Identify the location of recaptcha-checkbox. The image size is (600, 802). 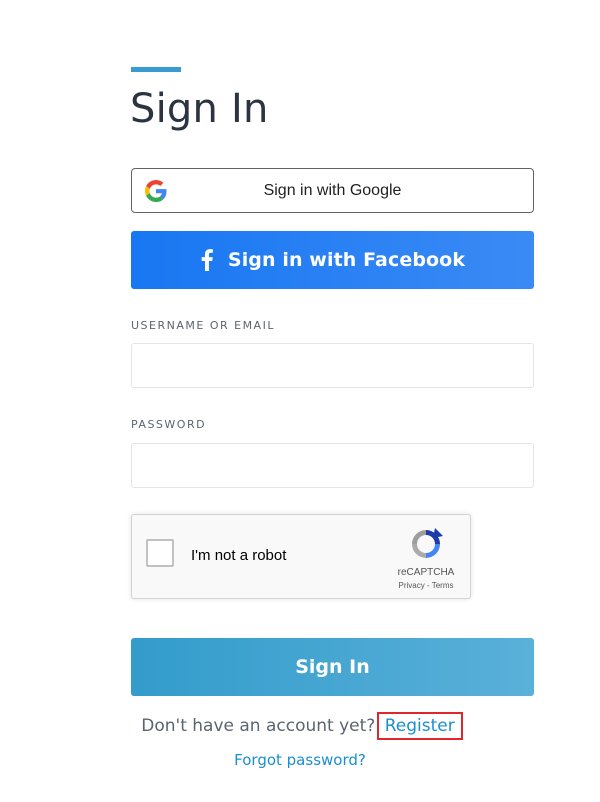
(160, 553).